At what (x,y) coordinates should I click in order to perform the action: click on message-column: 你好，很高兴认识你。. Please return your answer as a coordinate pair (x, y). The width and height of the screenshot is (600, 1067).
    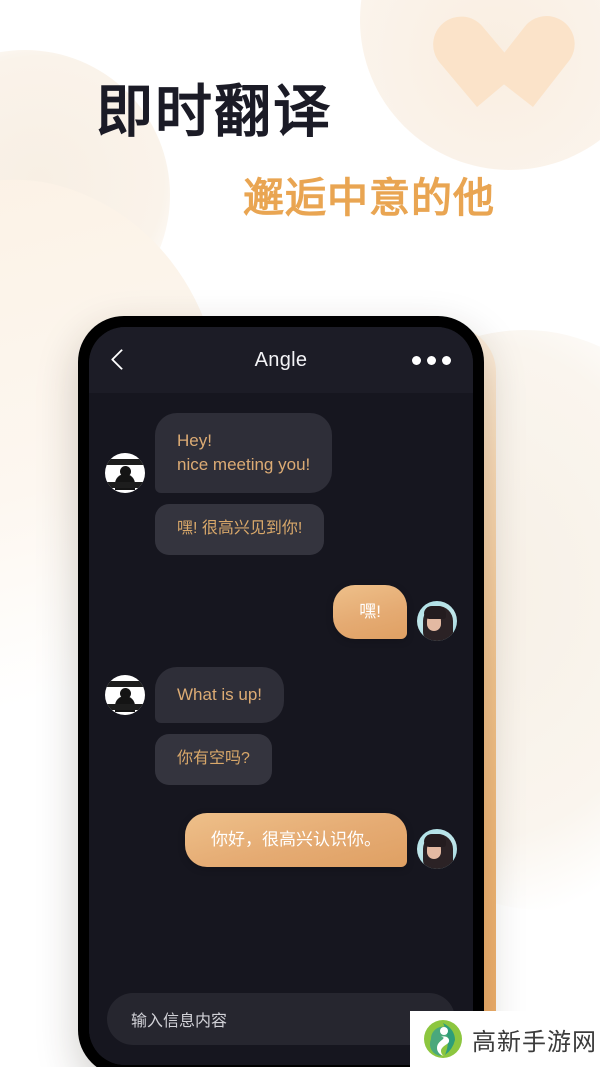
    Looking at the image, I should click on (296, 839).